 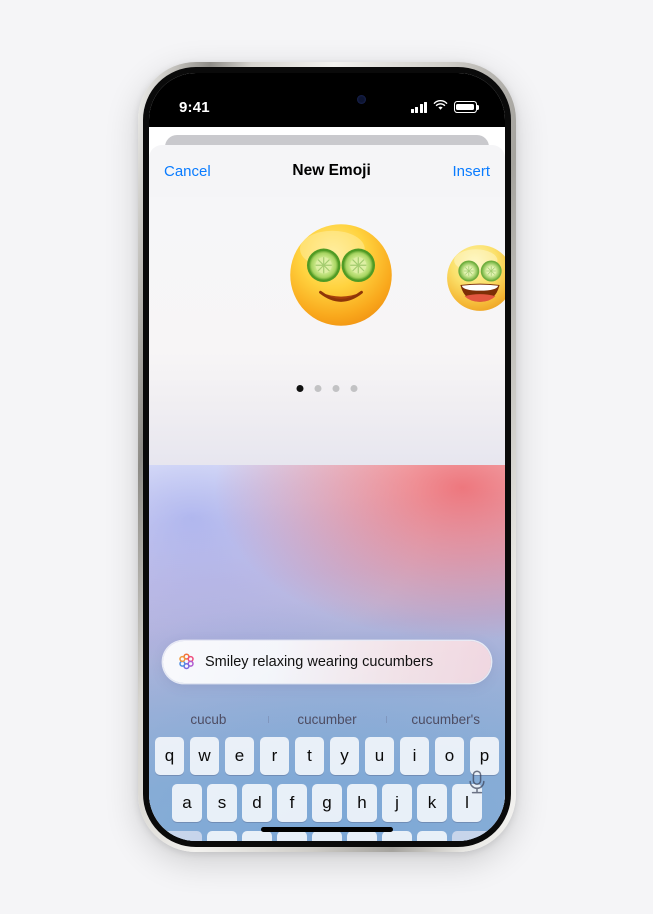 I want to click on key-j: j, so click(x=397, y=803).